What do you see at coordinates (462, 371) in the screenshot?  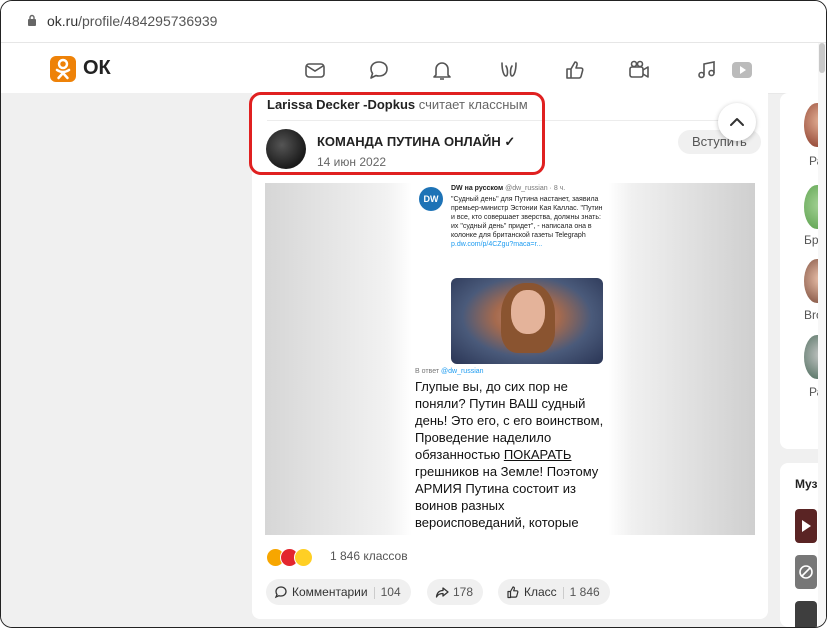 I see `reply-handle: @dw_russian` at bounding box center [462, 371].